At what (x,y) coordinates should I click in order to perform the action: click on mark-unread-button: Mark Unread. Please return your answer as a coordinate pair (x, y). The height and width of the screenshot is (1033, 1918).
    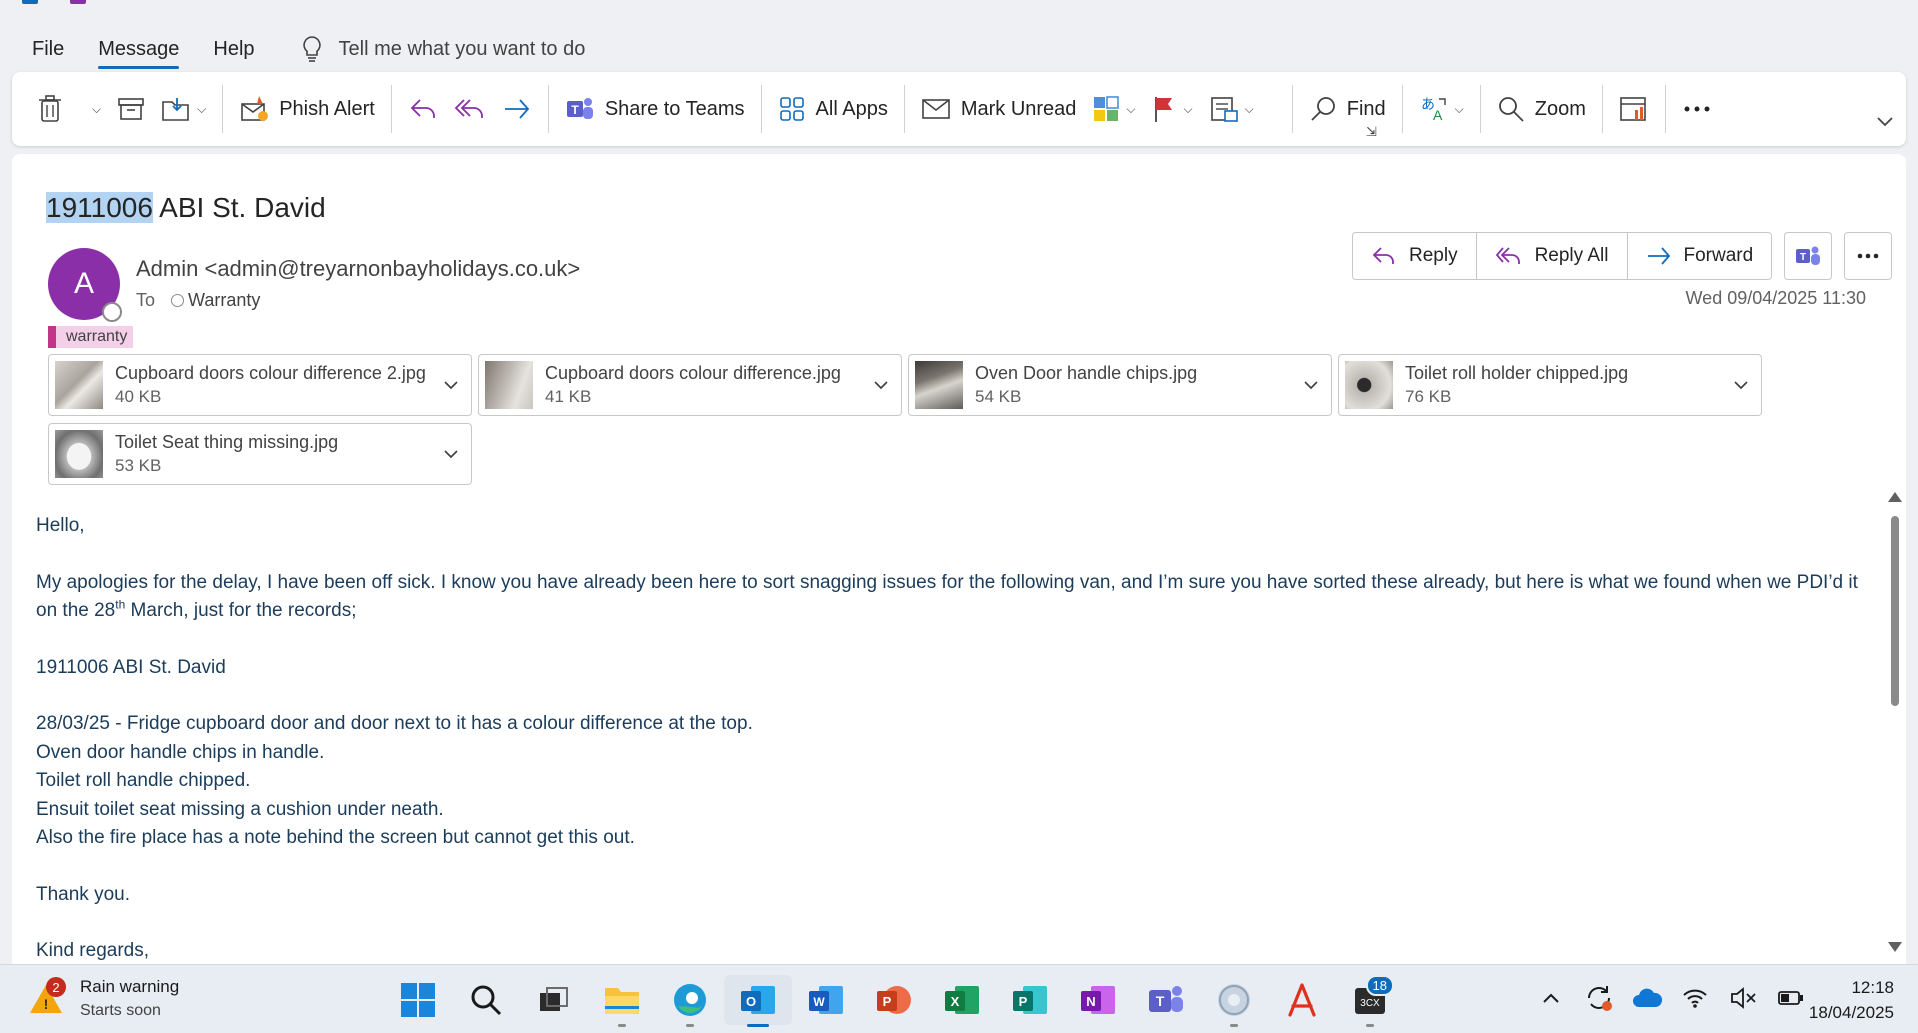
    Looking at the image, I should click on (999, 109).